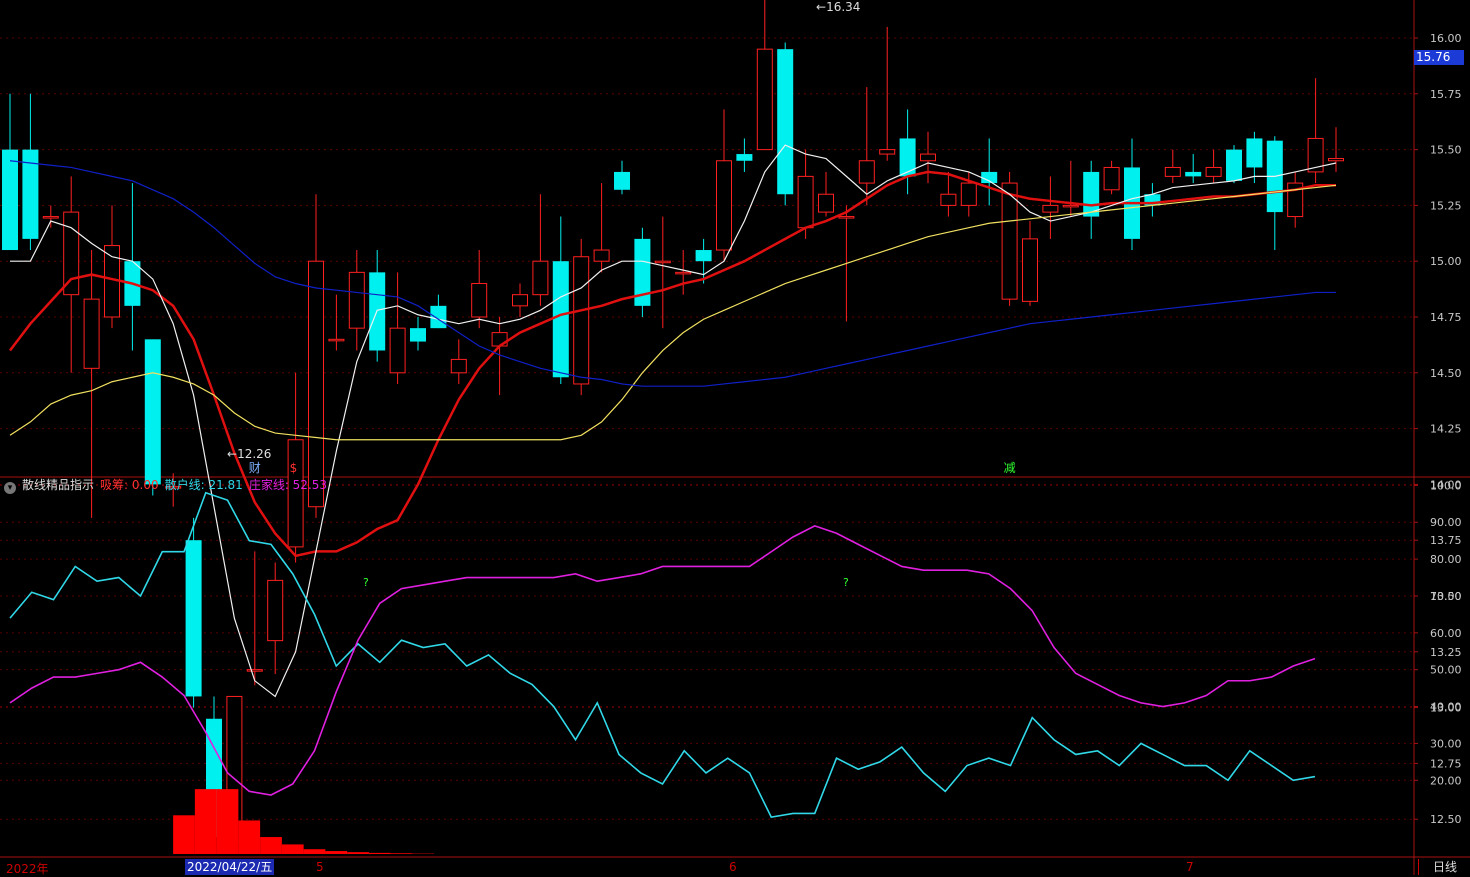 The width and height of the screenshot is (1470, 877). Describe the element at coordinates (1446, 780) in the screenshot. I see `indicator-tick-label: 20.00` at that location.